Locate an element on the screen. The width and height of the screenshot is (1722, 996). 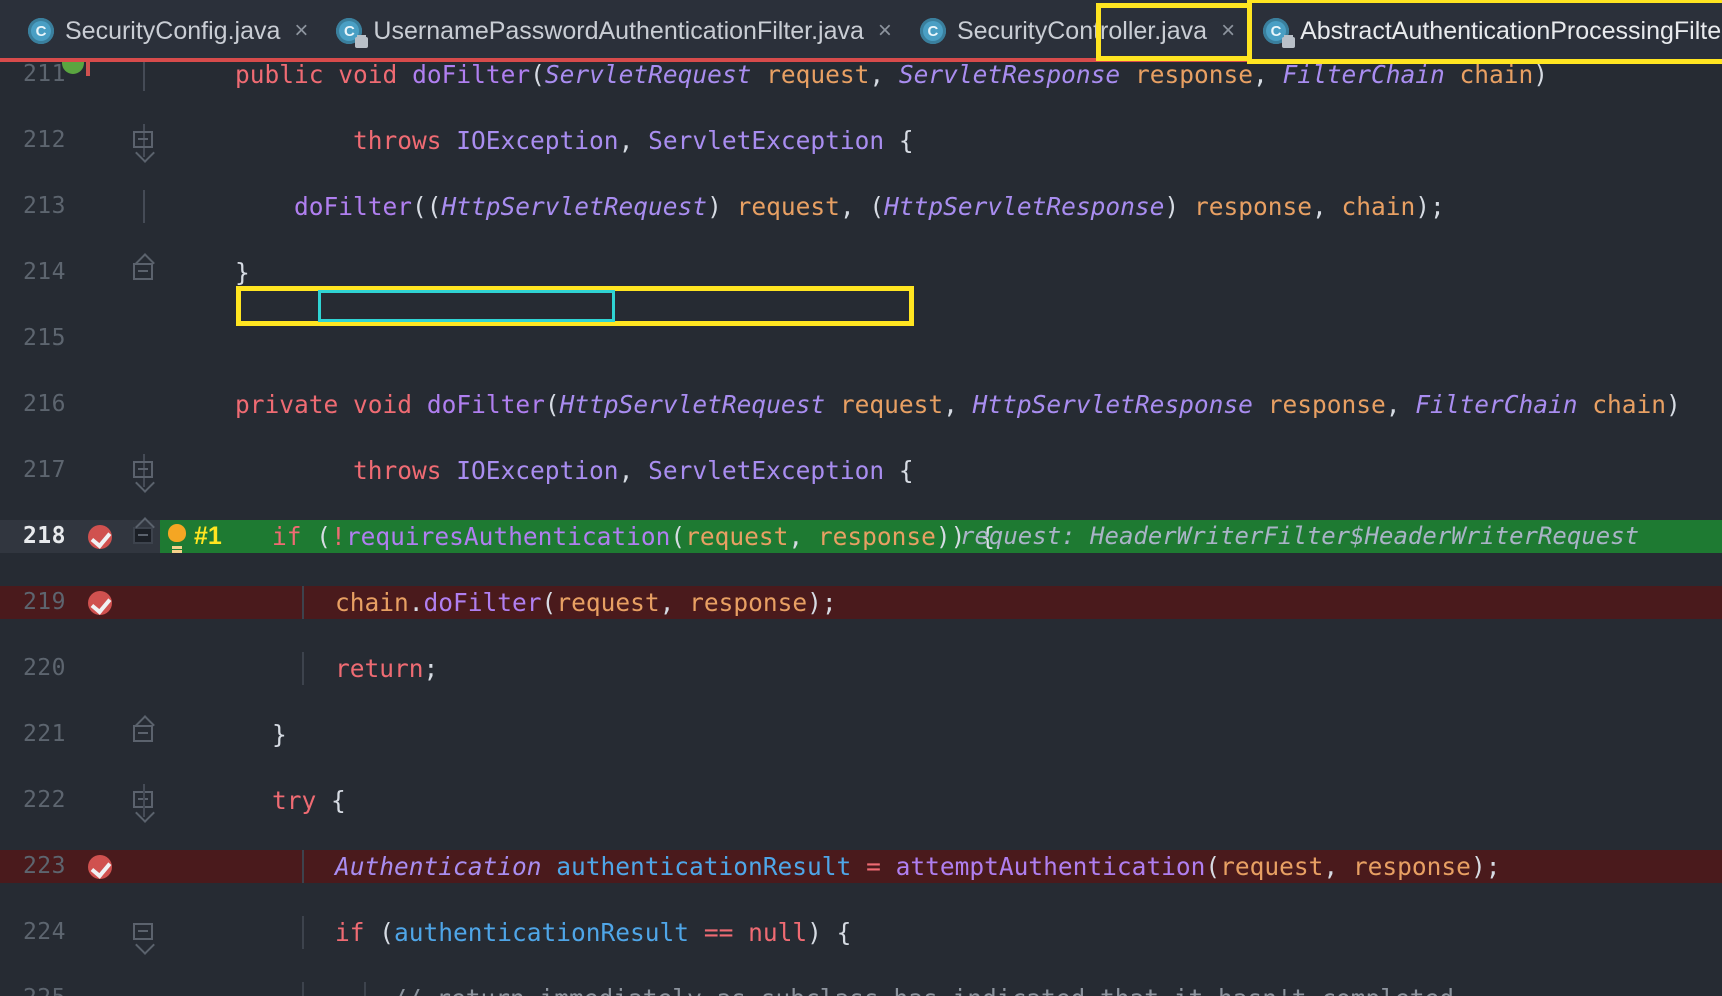
line-number: 219 is located at coordinates (44, 602).